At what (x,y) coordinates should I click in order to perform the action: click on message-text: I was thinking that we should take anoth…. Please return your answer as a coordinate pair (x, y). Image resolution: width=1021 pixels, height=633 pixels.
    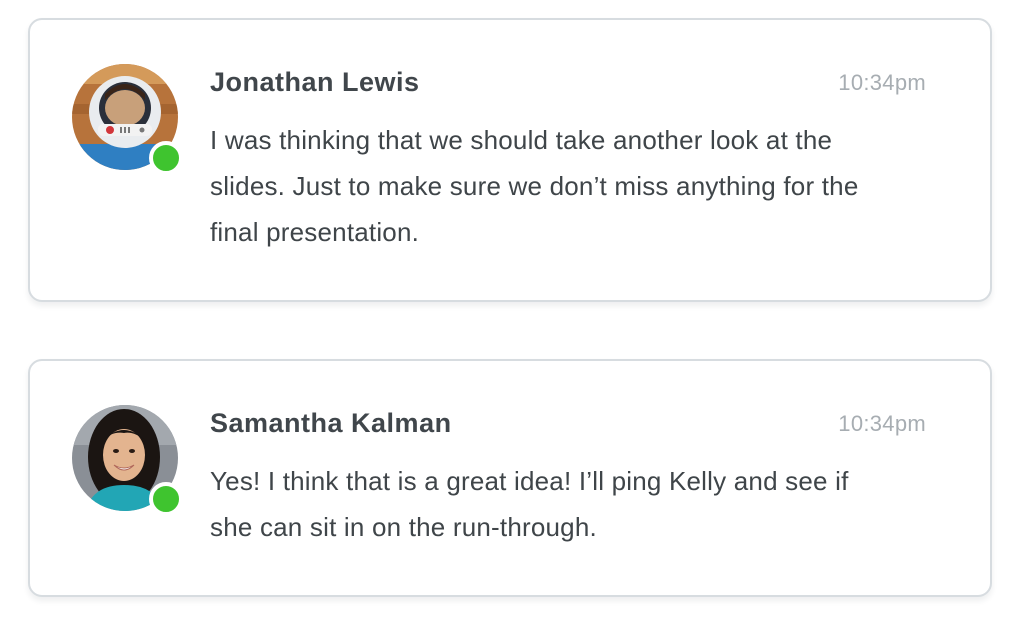
    Looking at the image, I should click on (534, 186).